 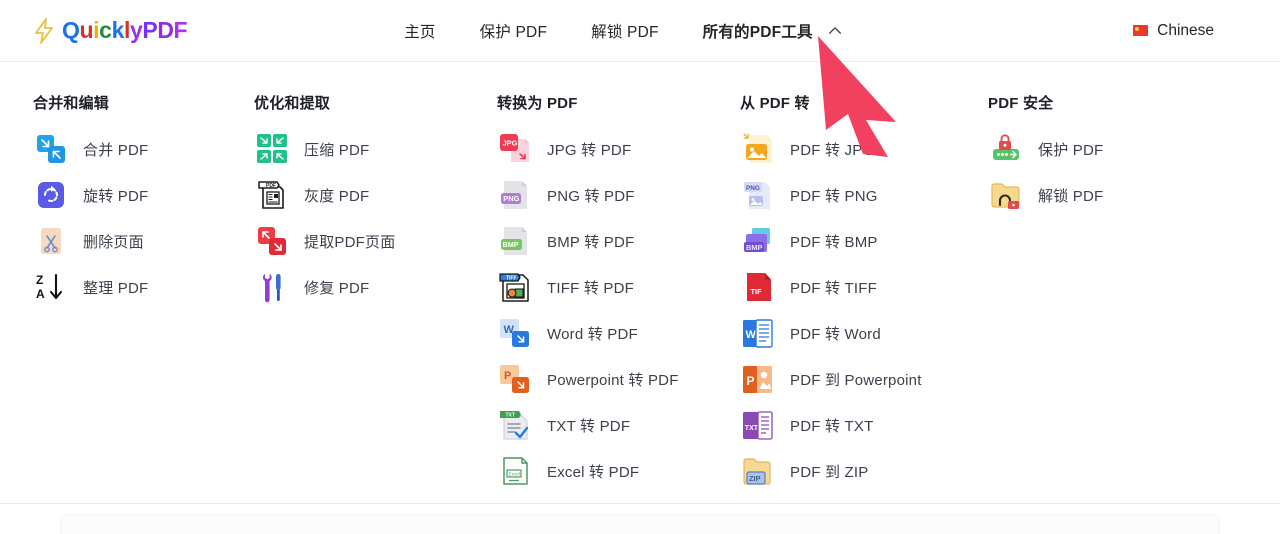 What do you see at coordinates (165, 30) in the screenshot?
I see `wordmark-letter: D` at bounding box center [165, 30].